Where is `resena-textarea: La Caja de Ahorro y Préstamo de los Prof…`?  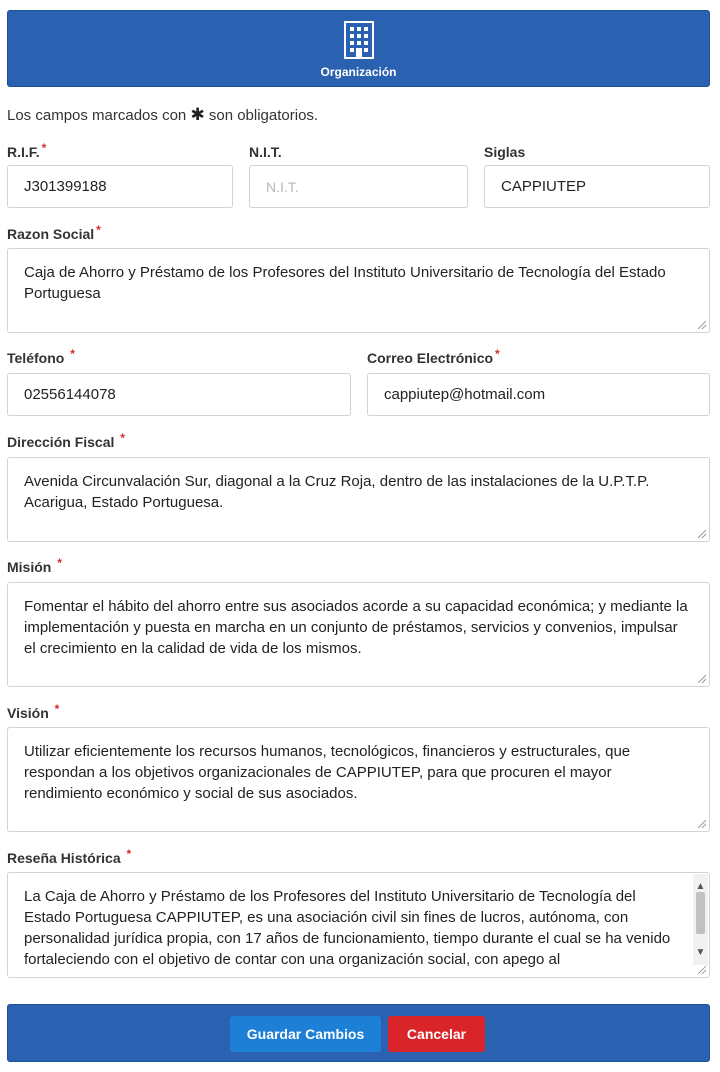 resena-textarea: La Caja de Ahorro y Préstamo de los Prof… is located at coordinates (358, 925).